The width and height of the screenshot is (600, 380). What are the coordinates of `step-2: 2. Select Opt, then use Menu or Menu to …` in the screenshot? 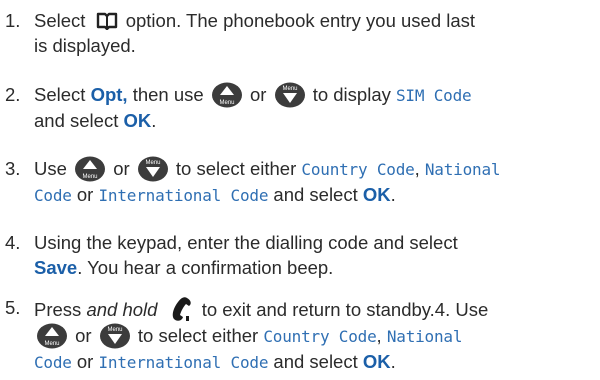 It's located at (298, 107).